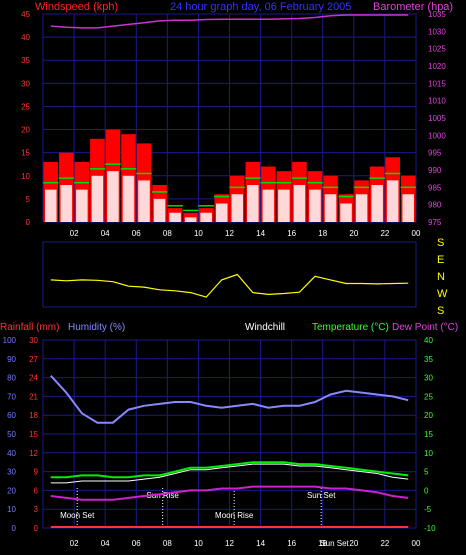 Image resolution: width=466 pixels, height=555 pixels. Describe the element at coordinates (76, 7) in the screenshot. I see `windspeed-axis-label: Windspeed (kph)` at that location.